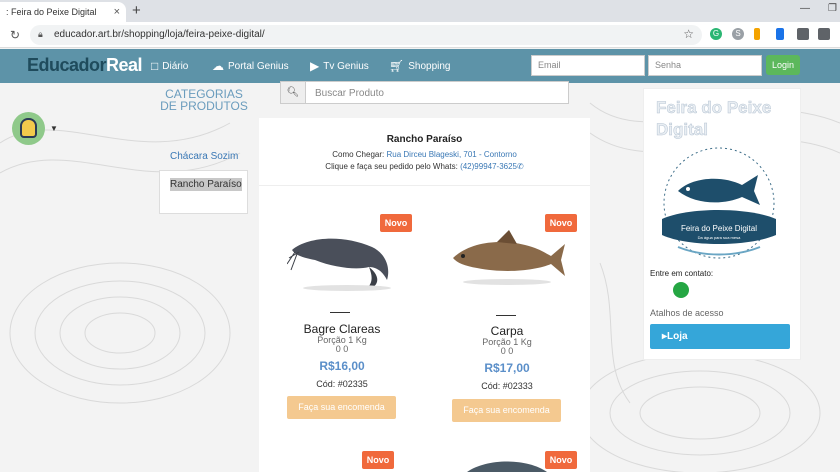 The height and width of the screenshot is (472, 840). What do you see at coordinates (705, 65) in the screenshot?
I see `password-field: Senha` at bounding box center [705, 65].